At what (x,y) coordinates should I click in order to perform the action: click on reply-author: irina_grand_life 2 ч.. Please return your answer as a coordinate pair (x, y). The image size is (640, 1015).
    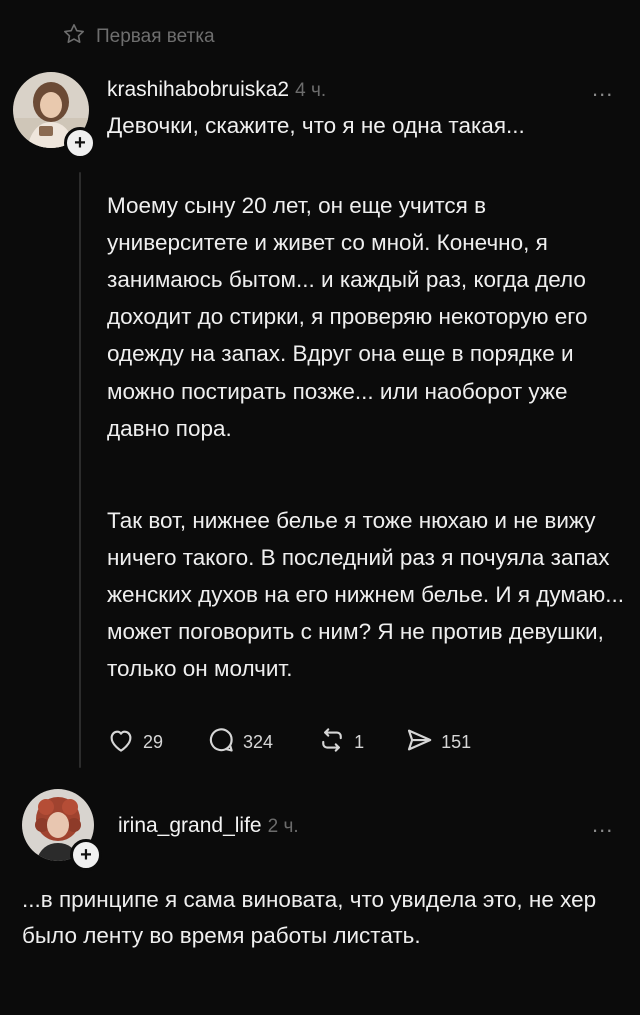
    Looking at the image, I should click on (208, 826).